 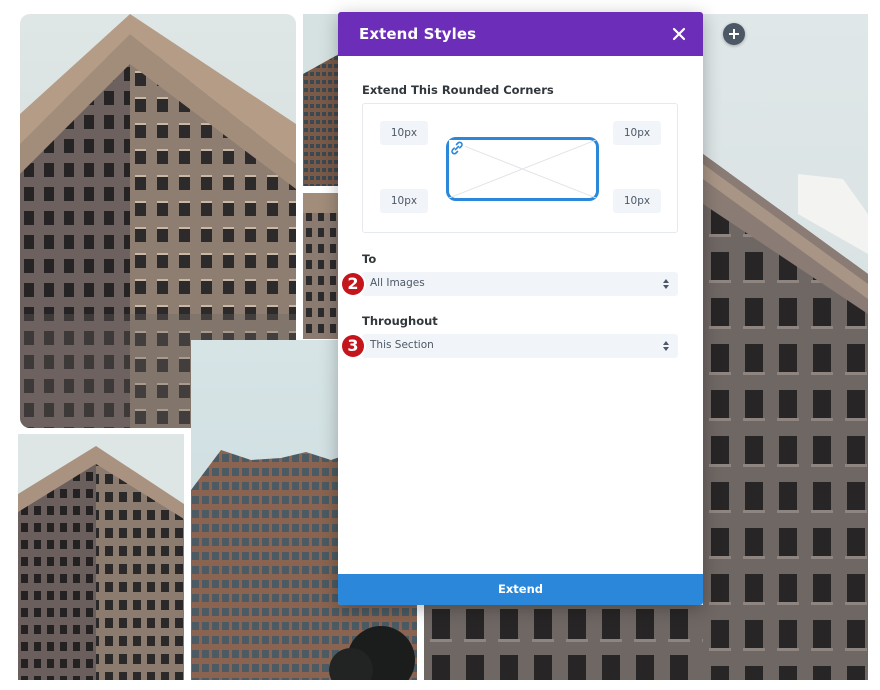 I want to click on modal-title: Extend Styles, so click(x=418, y=34).